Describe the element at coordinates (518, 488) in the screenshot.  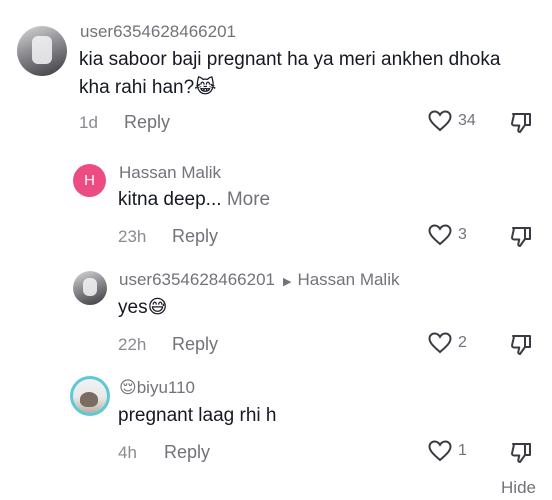
I see `hide-replies-button: Hide` at that location.